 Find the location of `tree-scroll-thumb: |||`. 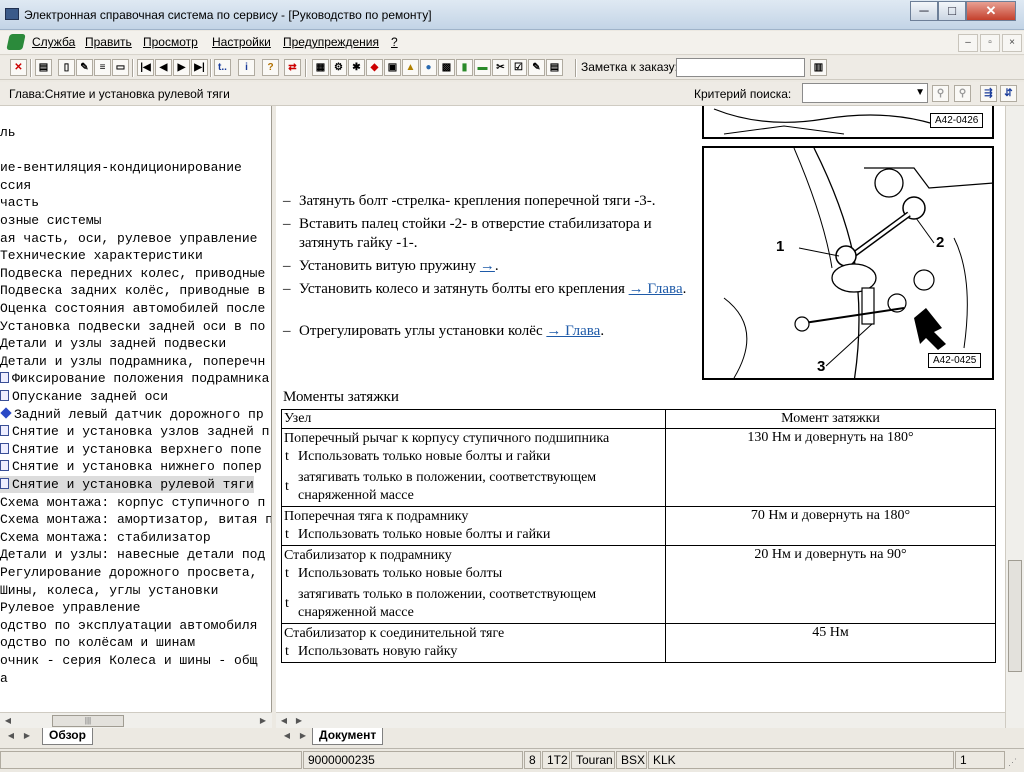

tree-scroll-thumb: ||| is located at coordinates (88, 721).